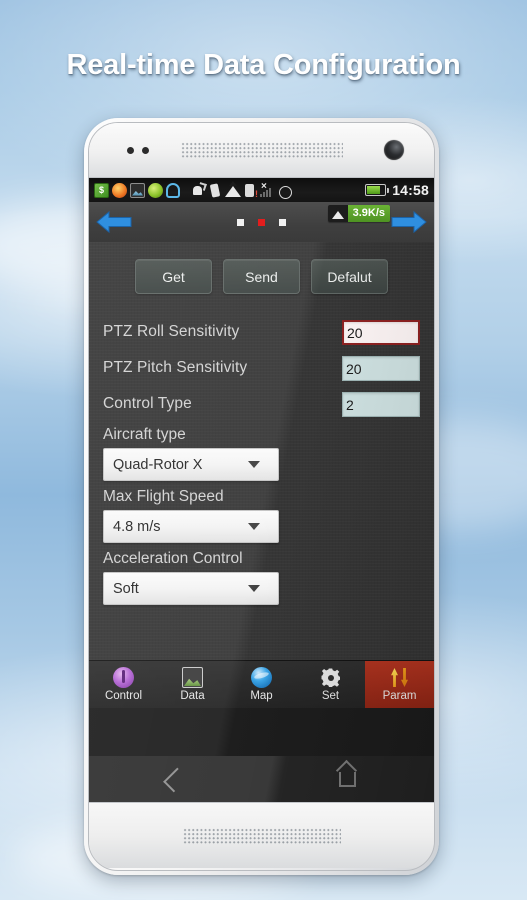  What do you see at coordinates (119, 190) in the screenshot?
I see `fire-icon` at bounding box center [119, 190].